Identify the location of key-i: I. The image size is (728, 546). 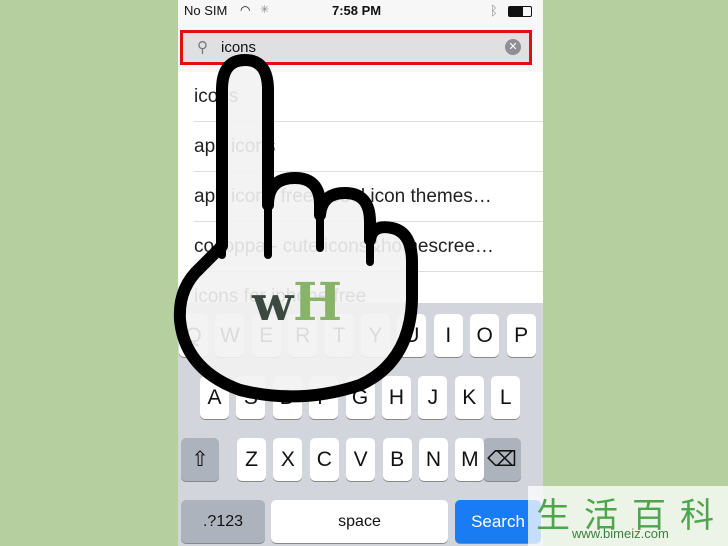
(448, 335).